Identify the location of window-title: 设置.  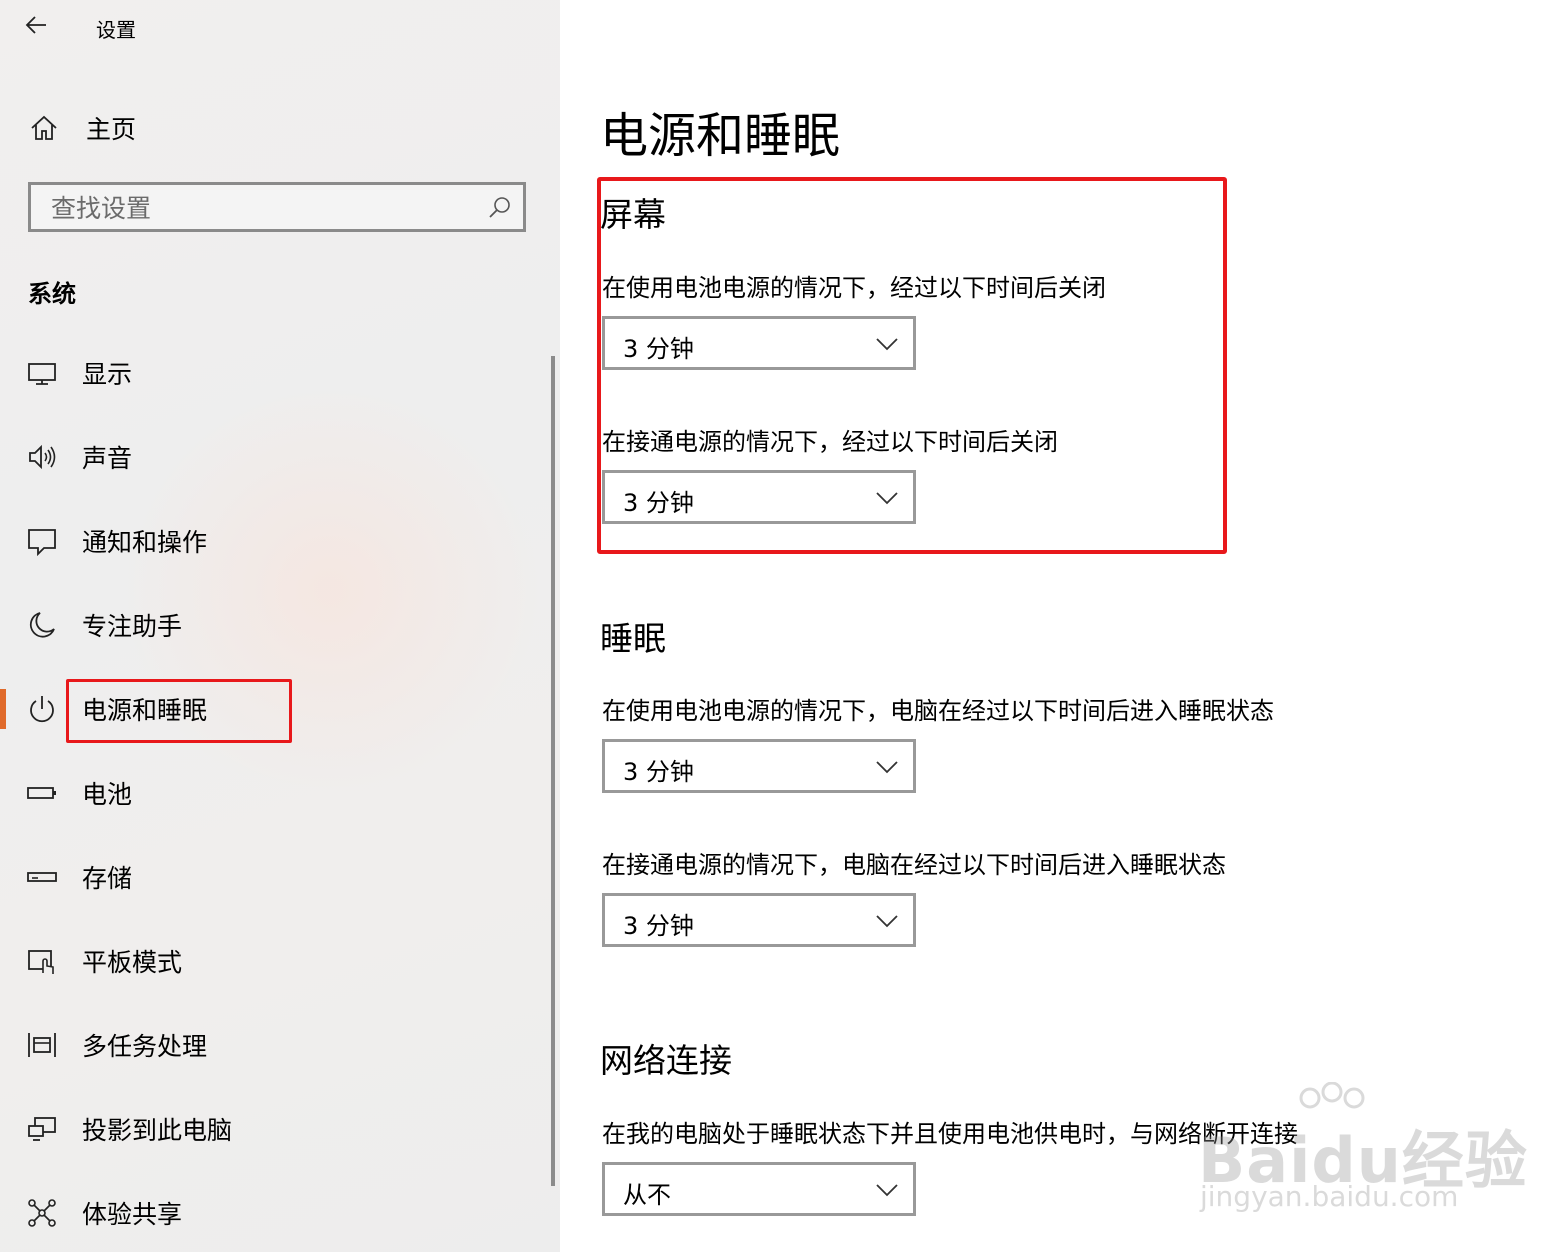
(116, 30).